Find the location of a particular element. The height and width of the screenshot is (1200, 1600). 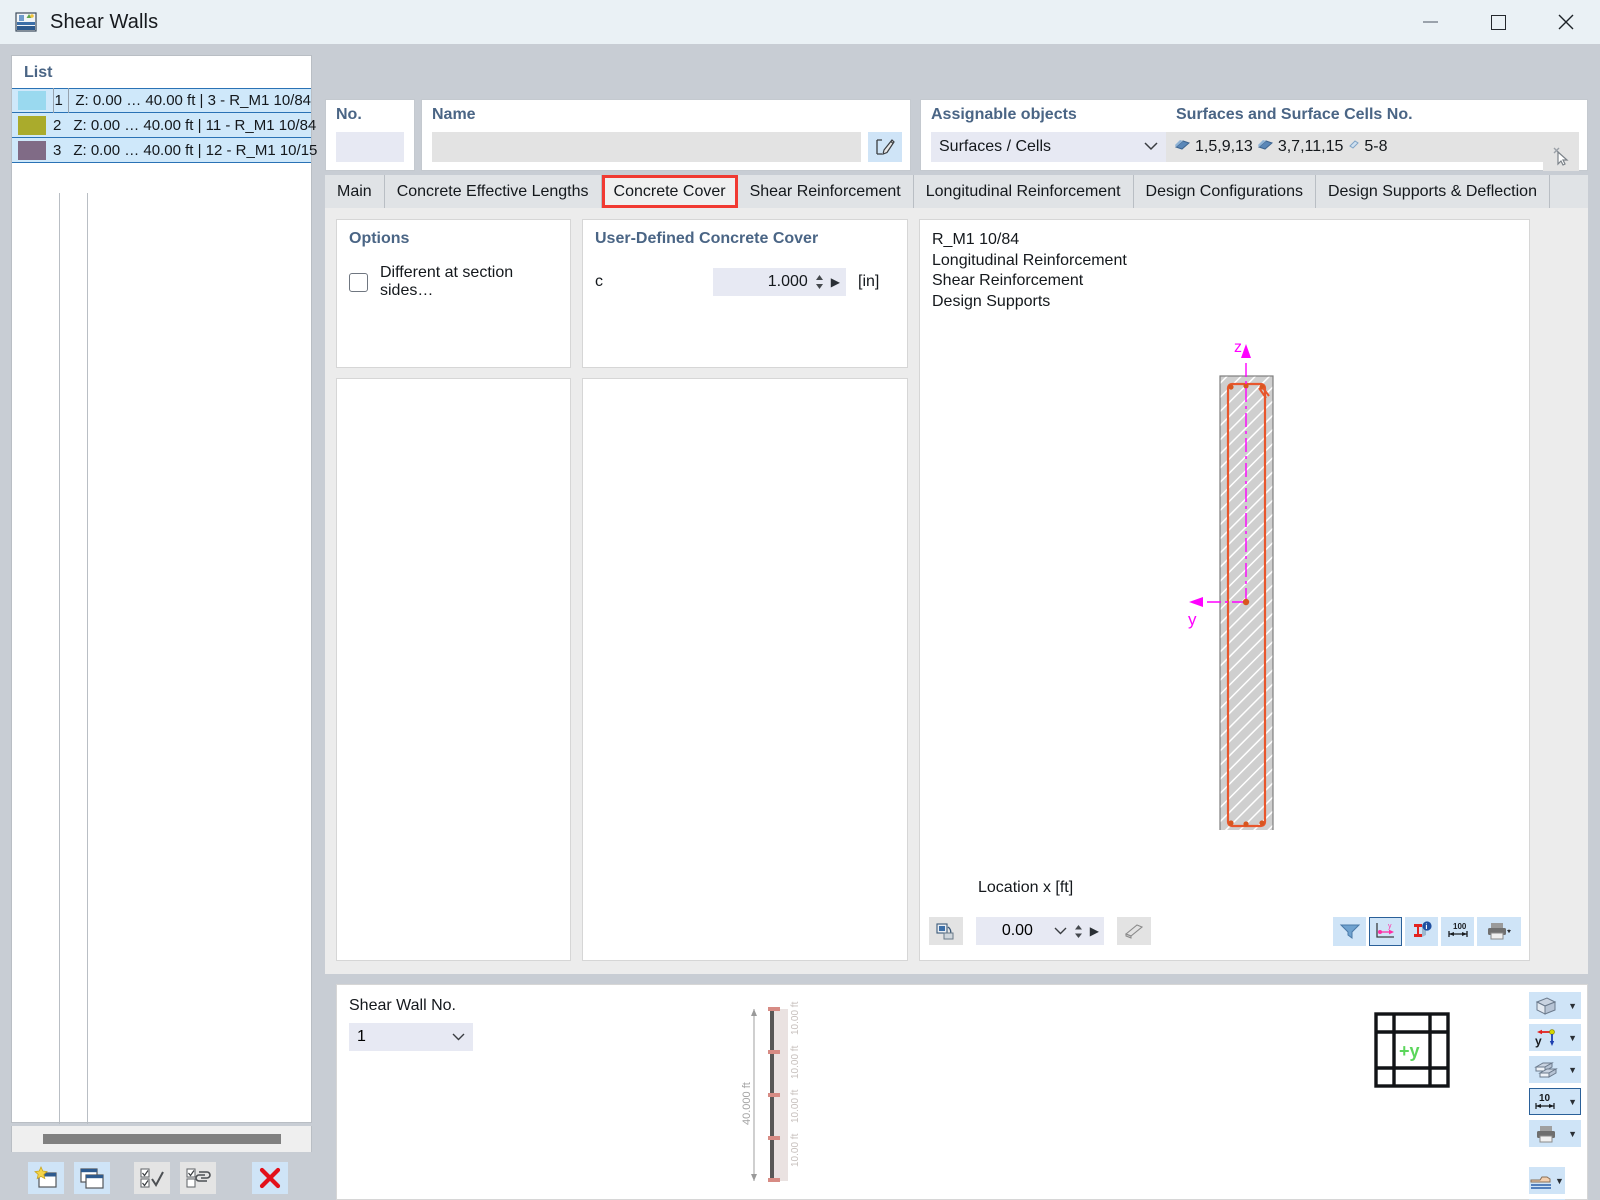

cover-extra-card is located at coordinates (745, 669).